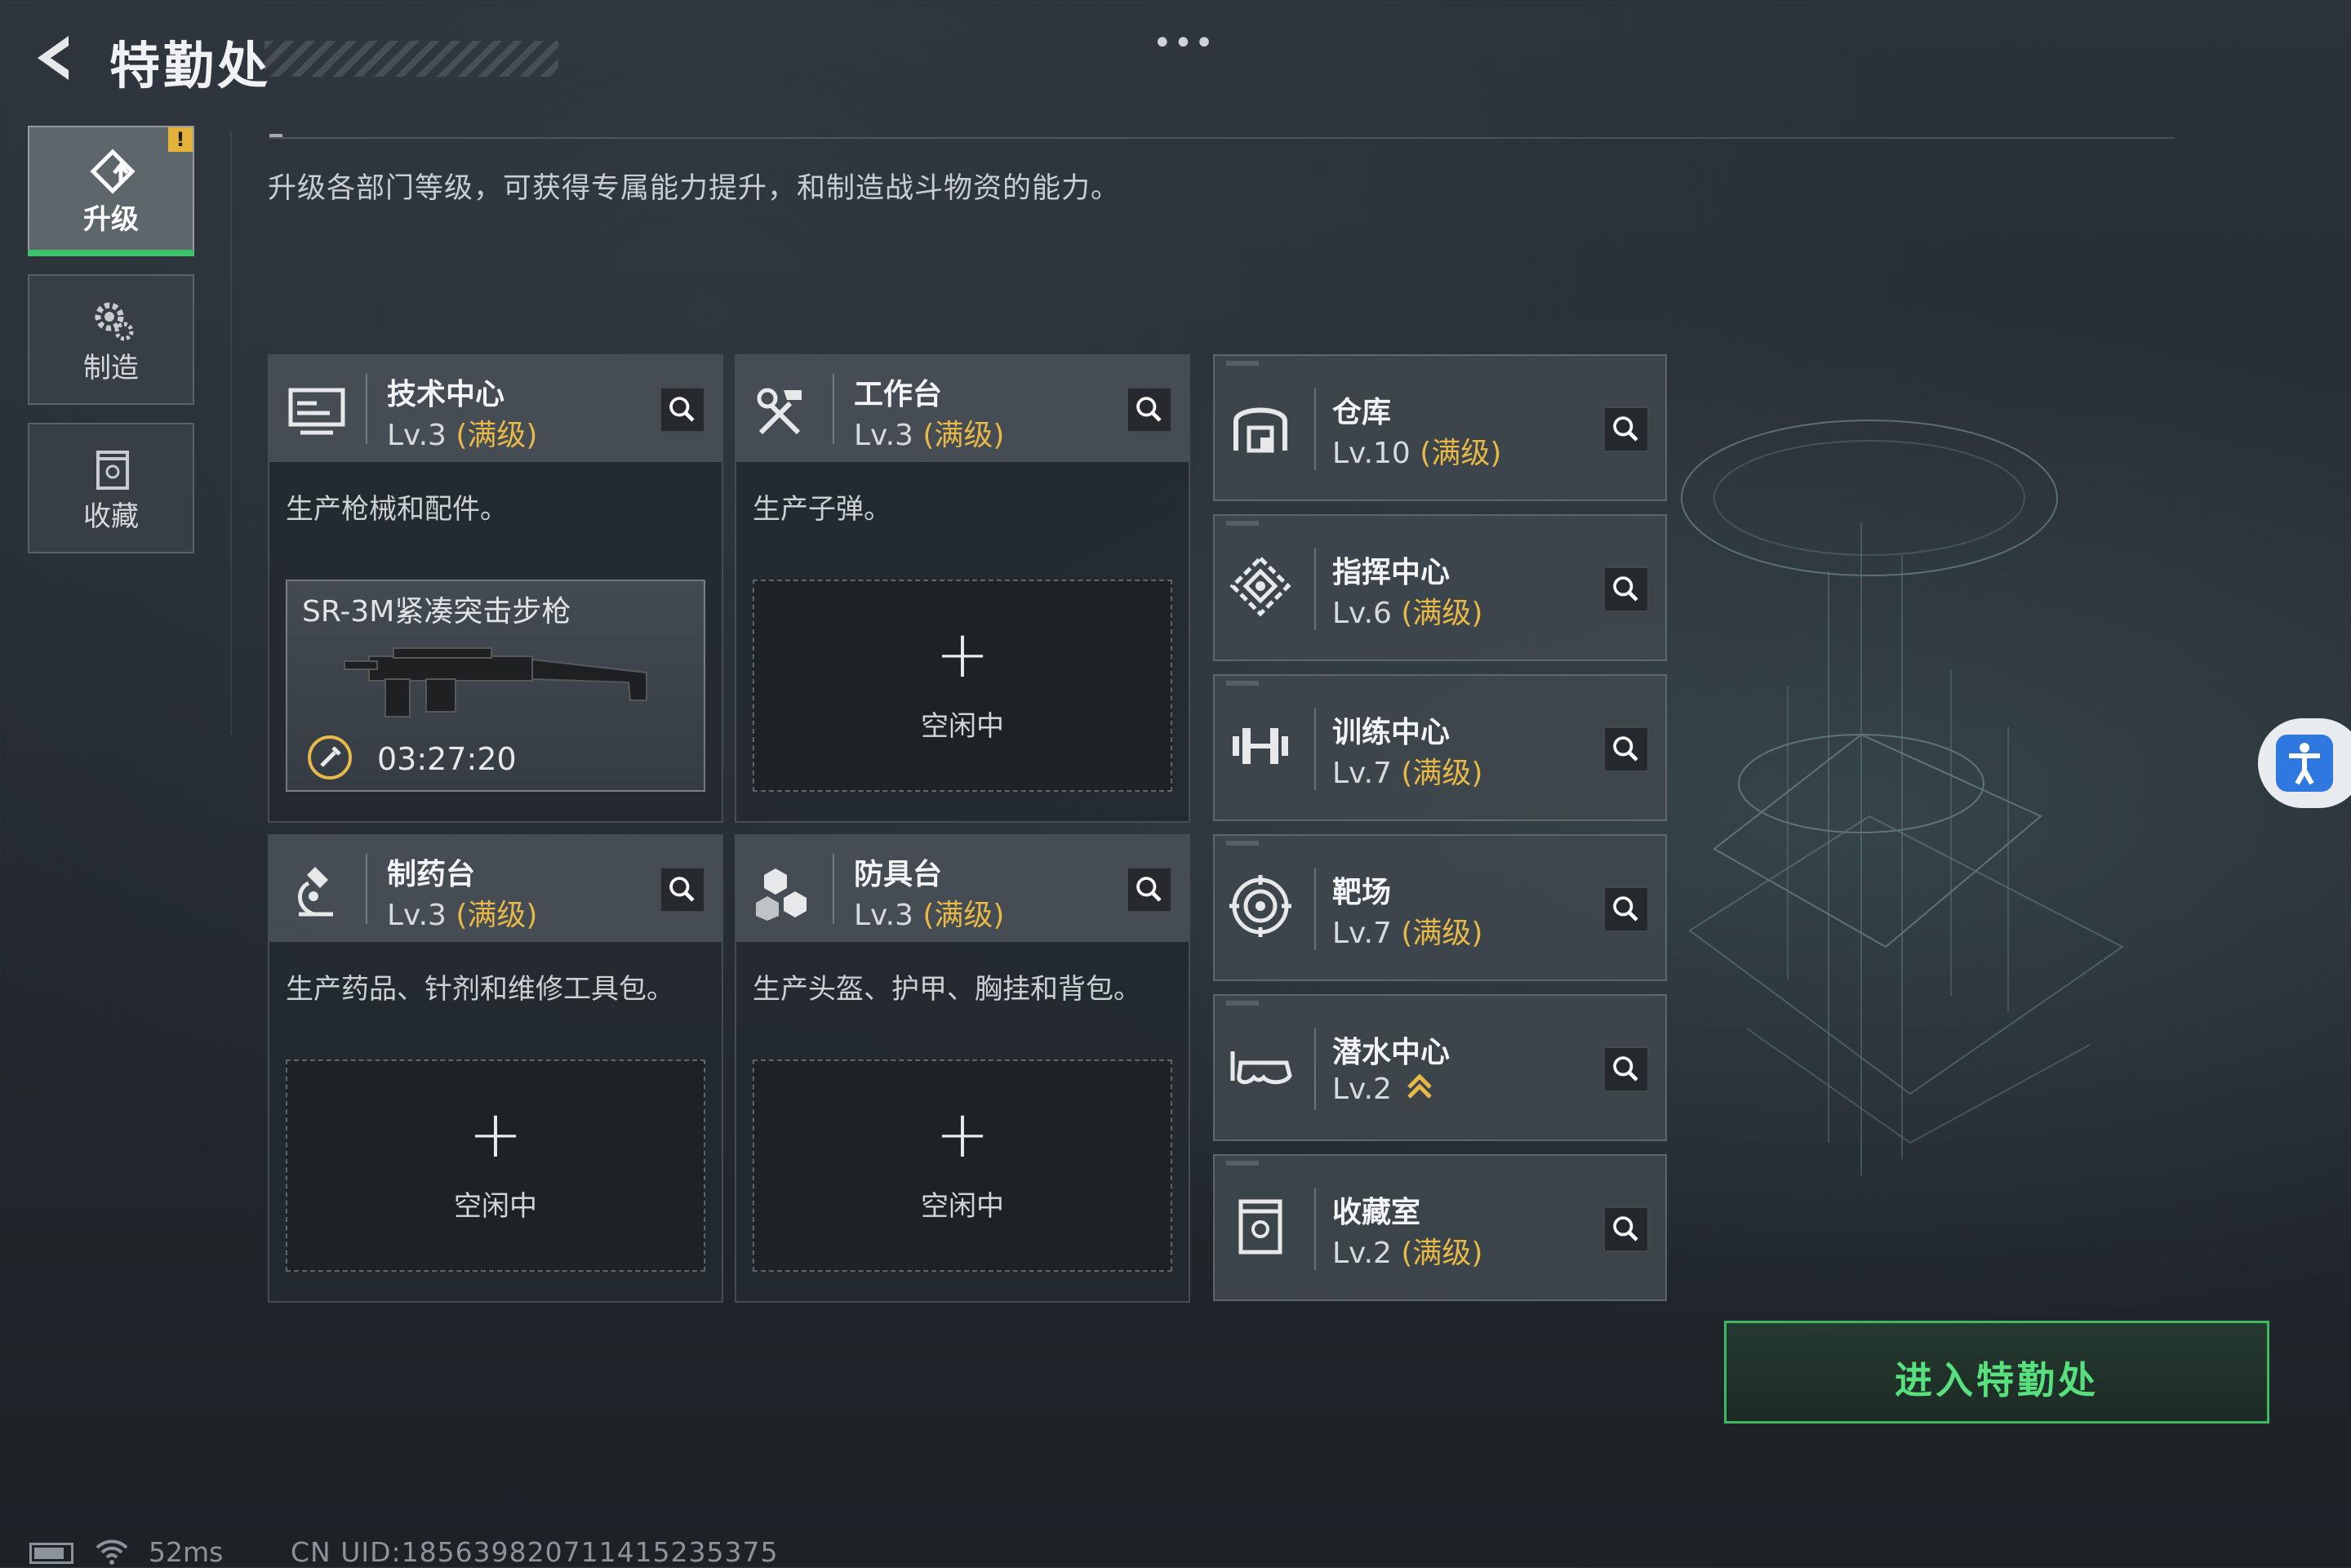 The image size is (2351, 1568). Describe the element at coordinates (1417, 454) in the screenshot. I see `building-level: Lv.10 (满级)` at that location.